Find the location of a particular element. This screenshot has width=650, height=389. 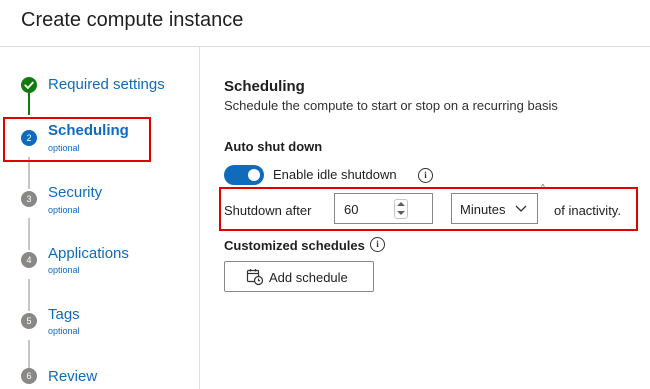

toggle-knob is located at coordinates (254, 175).